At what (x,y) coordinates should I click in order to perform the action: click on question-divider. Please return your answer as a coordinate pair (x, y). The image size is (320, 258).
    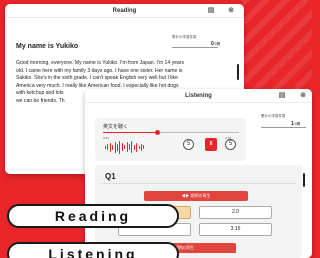
    Looking at the image, I should click on (198, 183).